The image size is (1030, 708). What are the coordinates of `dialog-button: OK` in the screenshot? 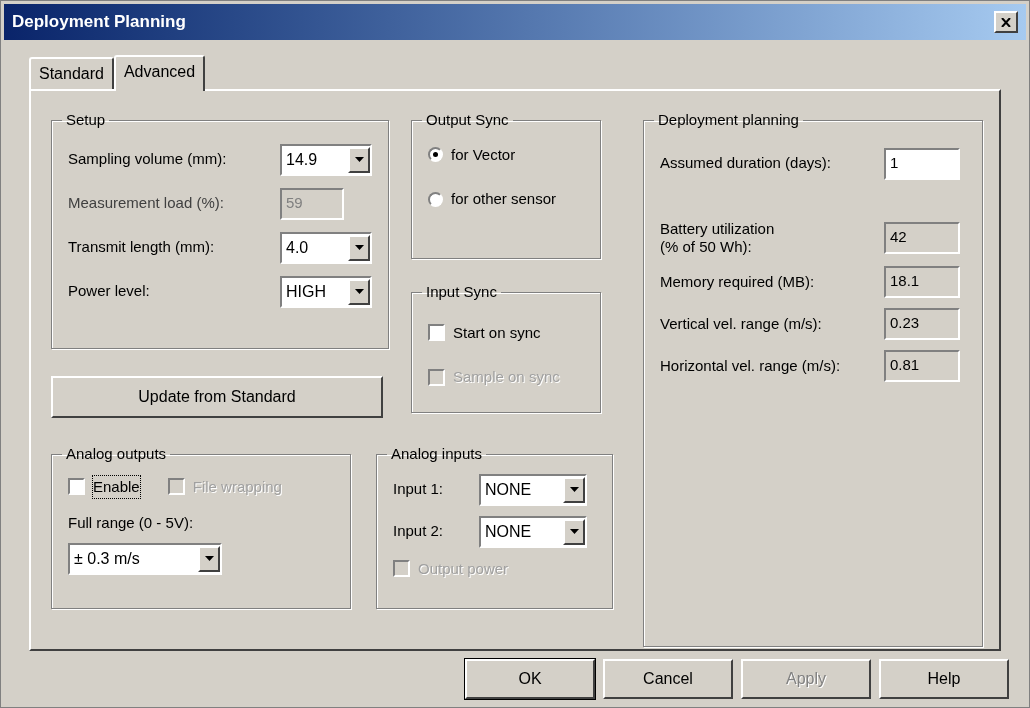 It's located at (530, 679).